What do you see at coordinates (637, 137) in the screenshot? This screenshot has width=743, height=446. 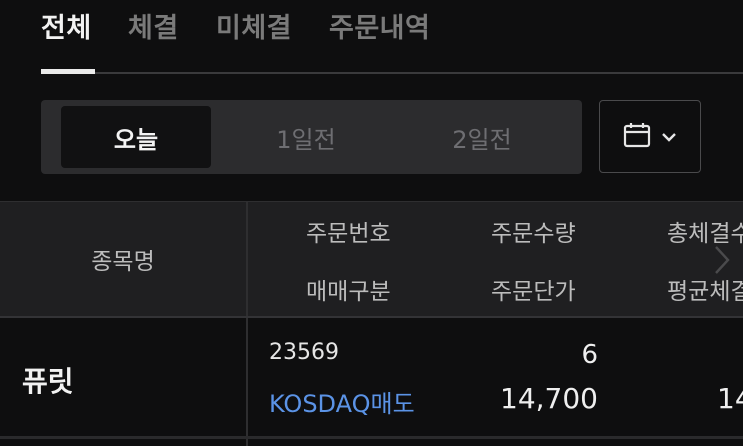 I see `calendar-icon` at bounding box center [637, 137].